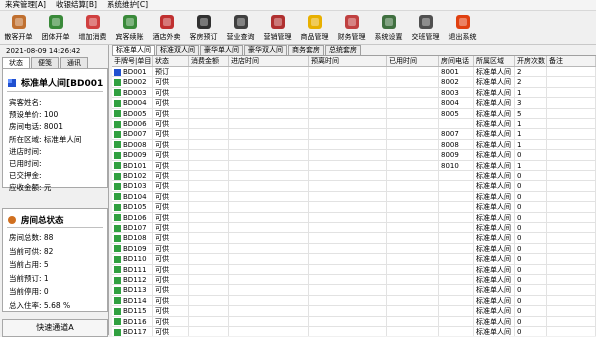 This screenshot has height=337, width=596. Describe the element at coordinates (135, 124) in the screenshot. I see `room-id: BD006` at that location.